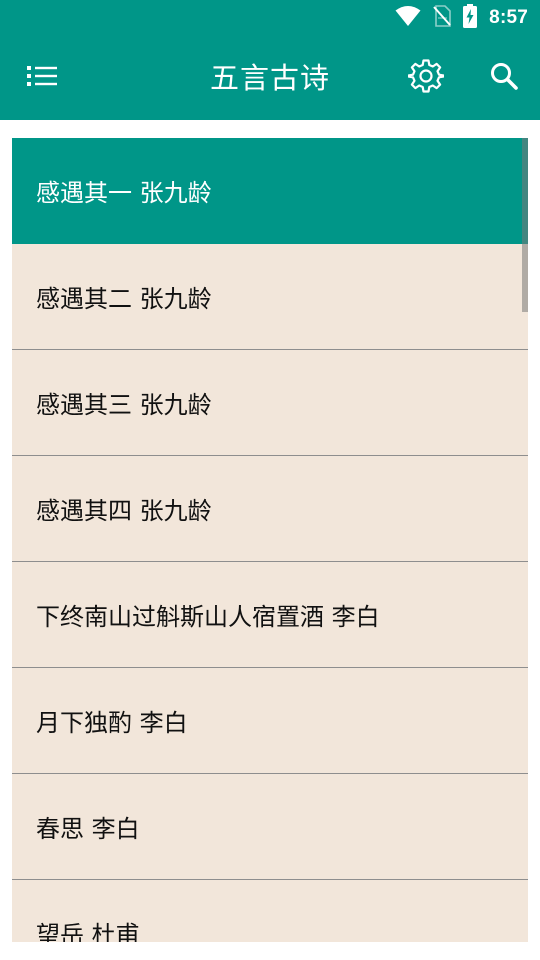 The width and height of the screenshot is (540, 960). What do you see at coordinates (88, 931) in the screenshot?
I see `poem-title-label: 望岳 杜甫` at bounding box center [88, 931].